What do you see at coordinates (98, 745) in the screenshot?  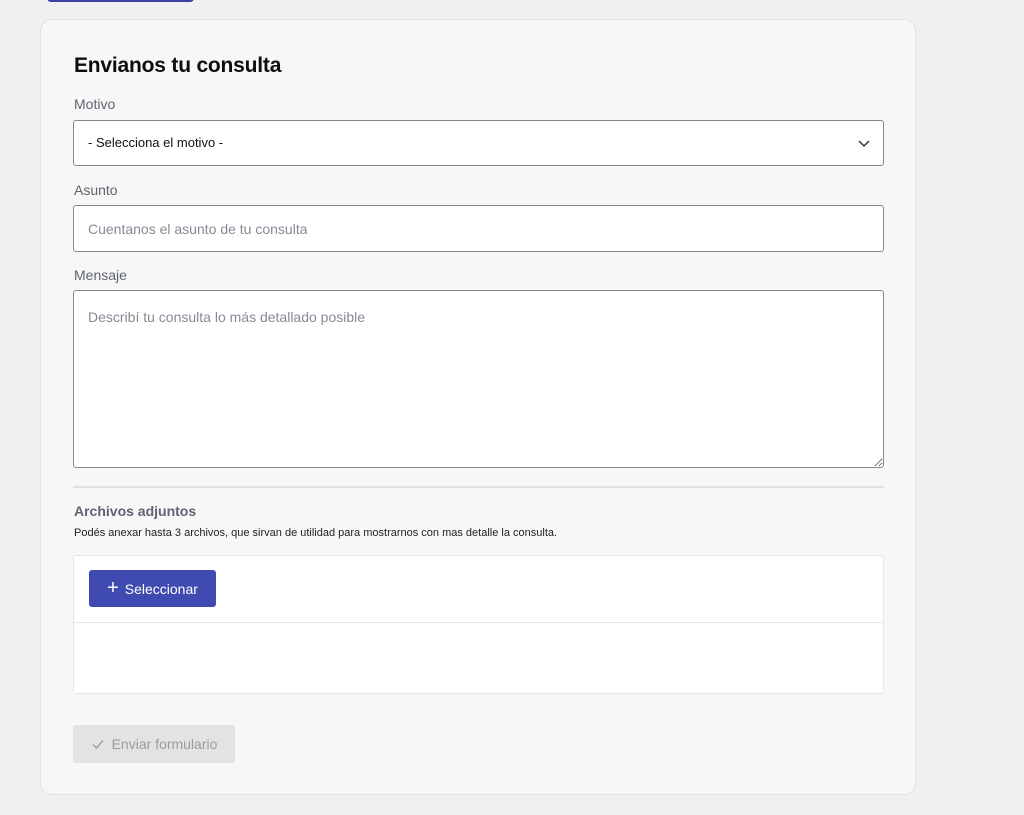 I see `check-icon` at bounding box center [98, 745].